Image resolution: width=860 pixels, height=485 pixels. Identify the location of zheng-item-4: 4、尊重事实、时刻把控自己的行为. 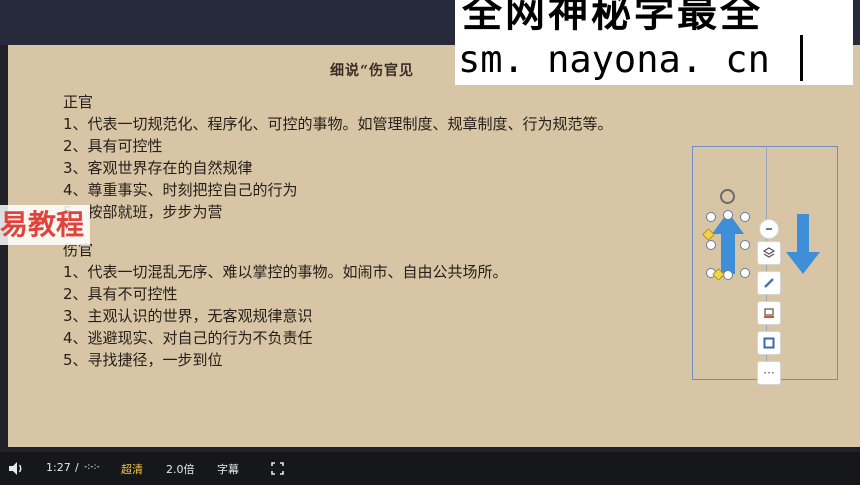
(180, 190).